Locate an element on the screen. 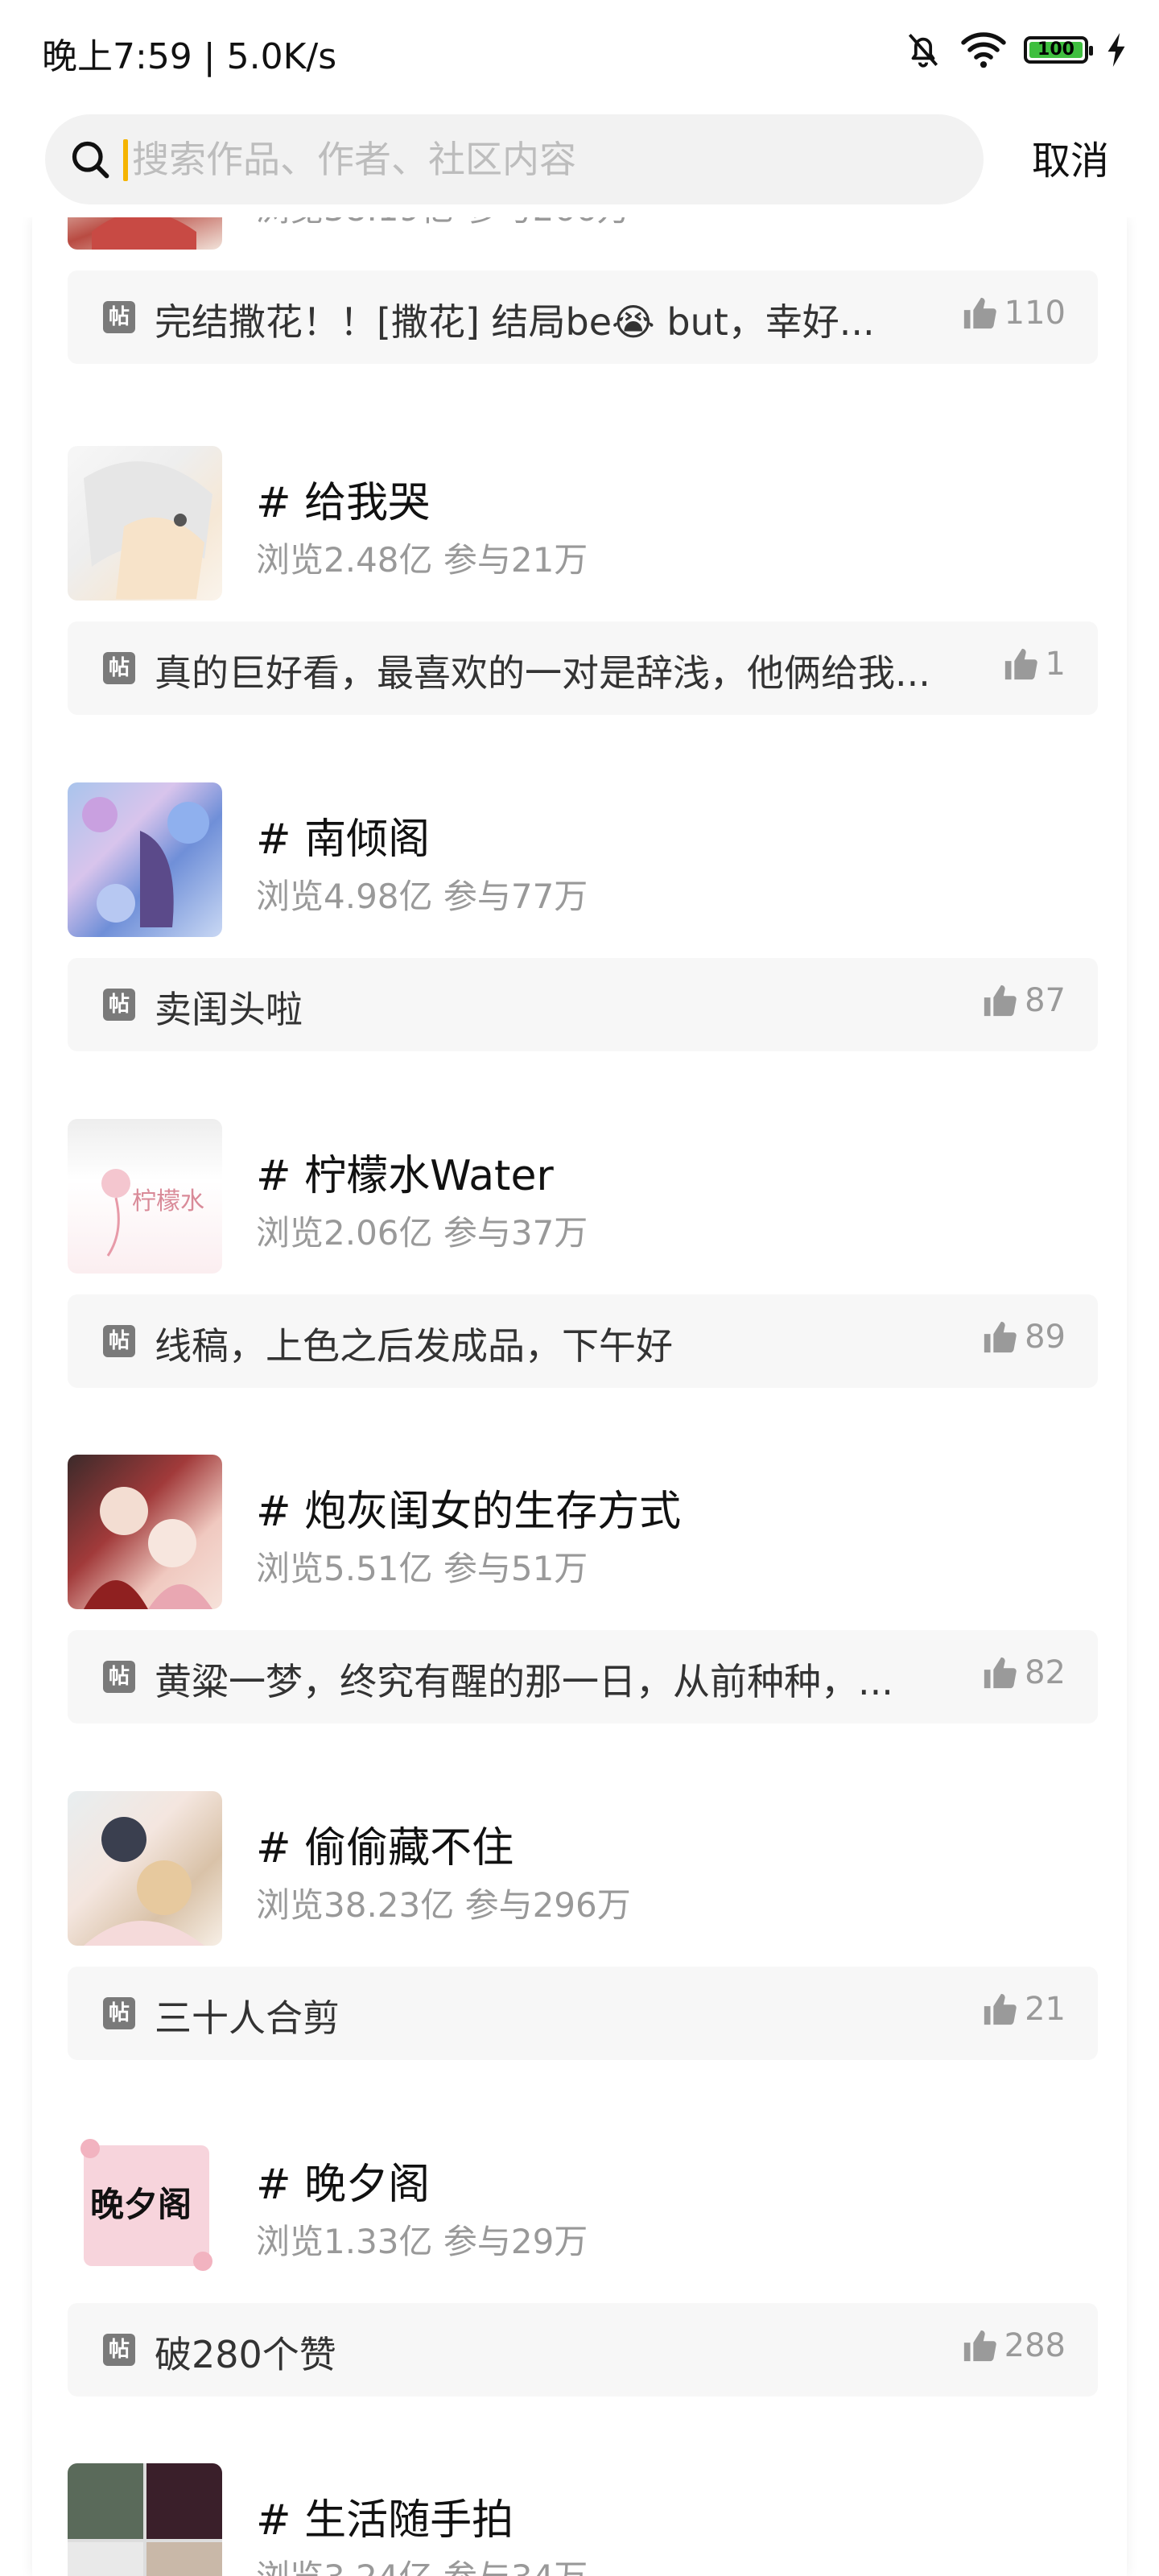 The image size is (1159, 2576). thumbnail-art: 晚夕阁 is located at coordinates (146, 2205).